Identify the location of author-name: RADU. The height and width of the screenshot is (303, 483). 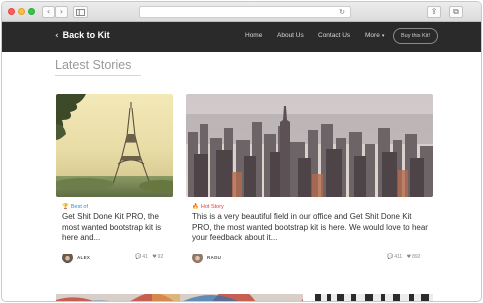
(214, 257).